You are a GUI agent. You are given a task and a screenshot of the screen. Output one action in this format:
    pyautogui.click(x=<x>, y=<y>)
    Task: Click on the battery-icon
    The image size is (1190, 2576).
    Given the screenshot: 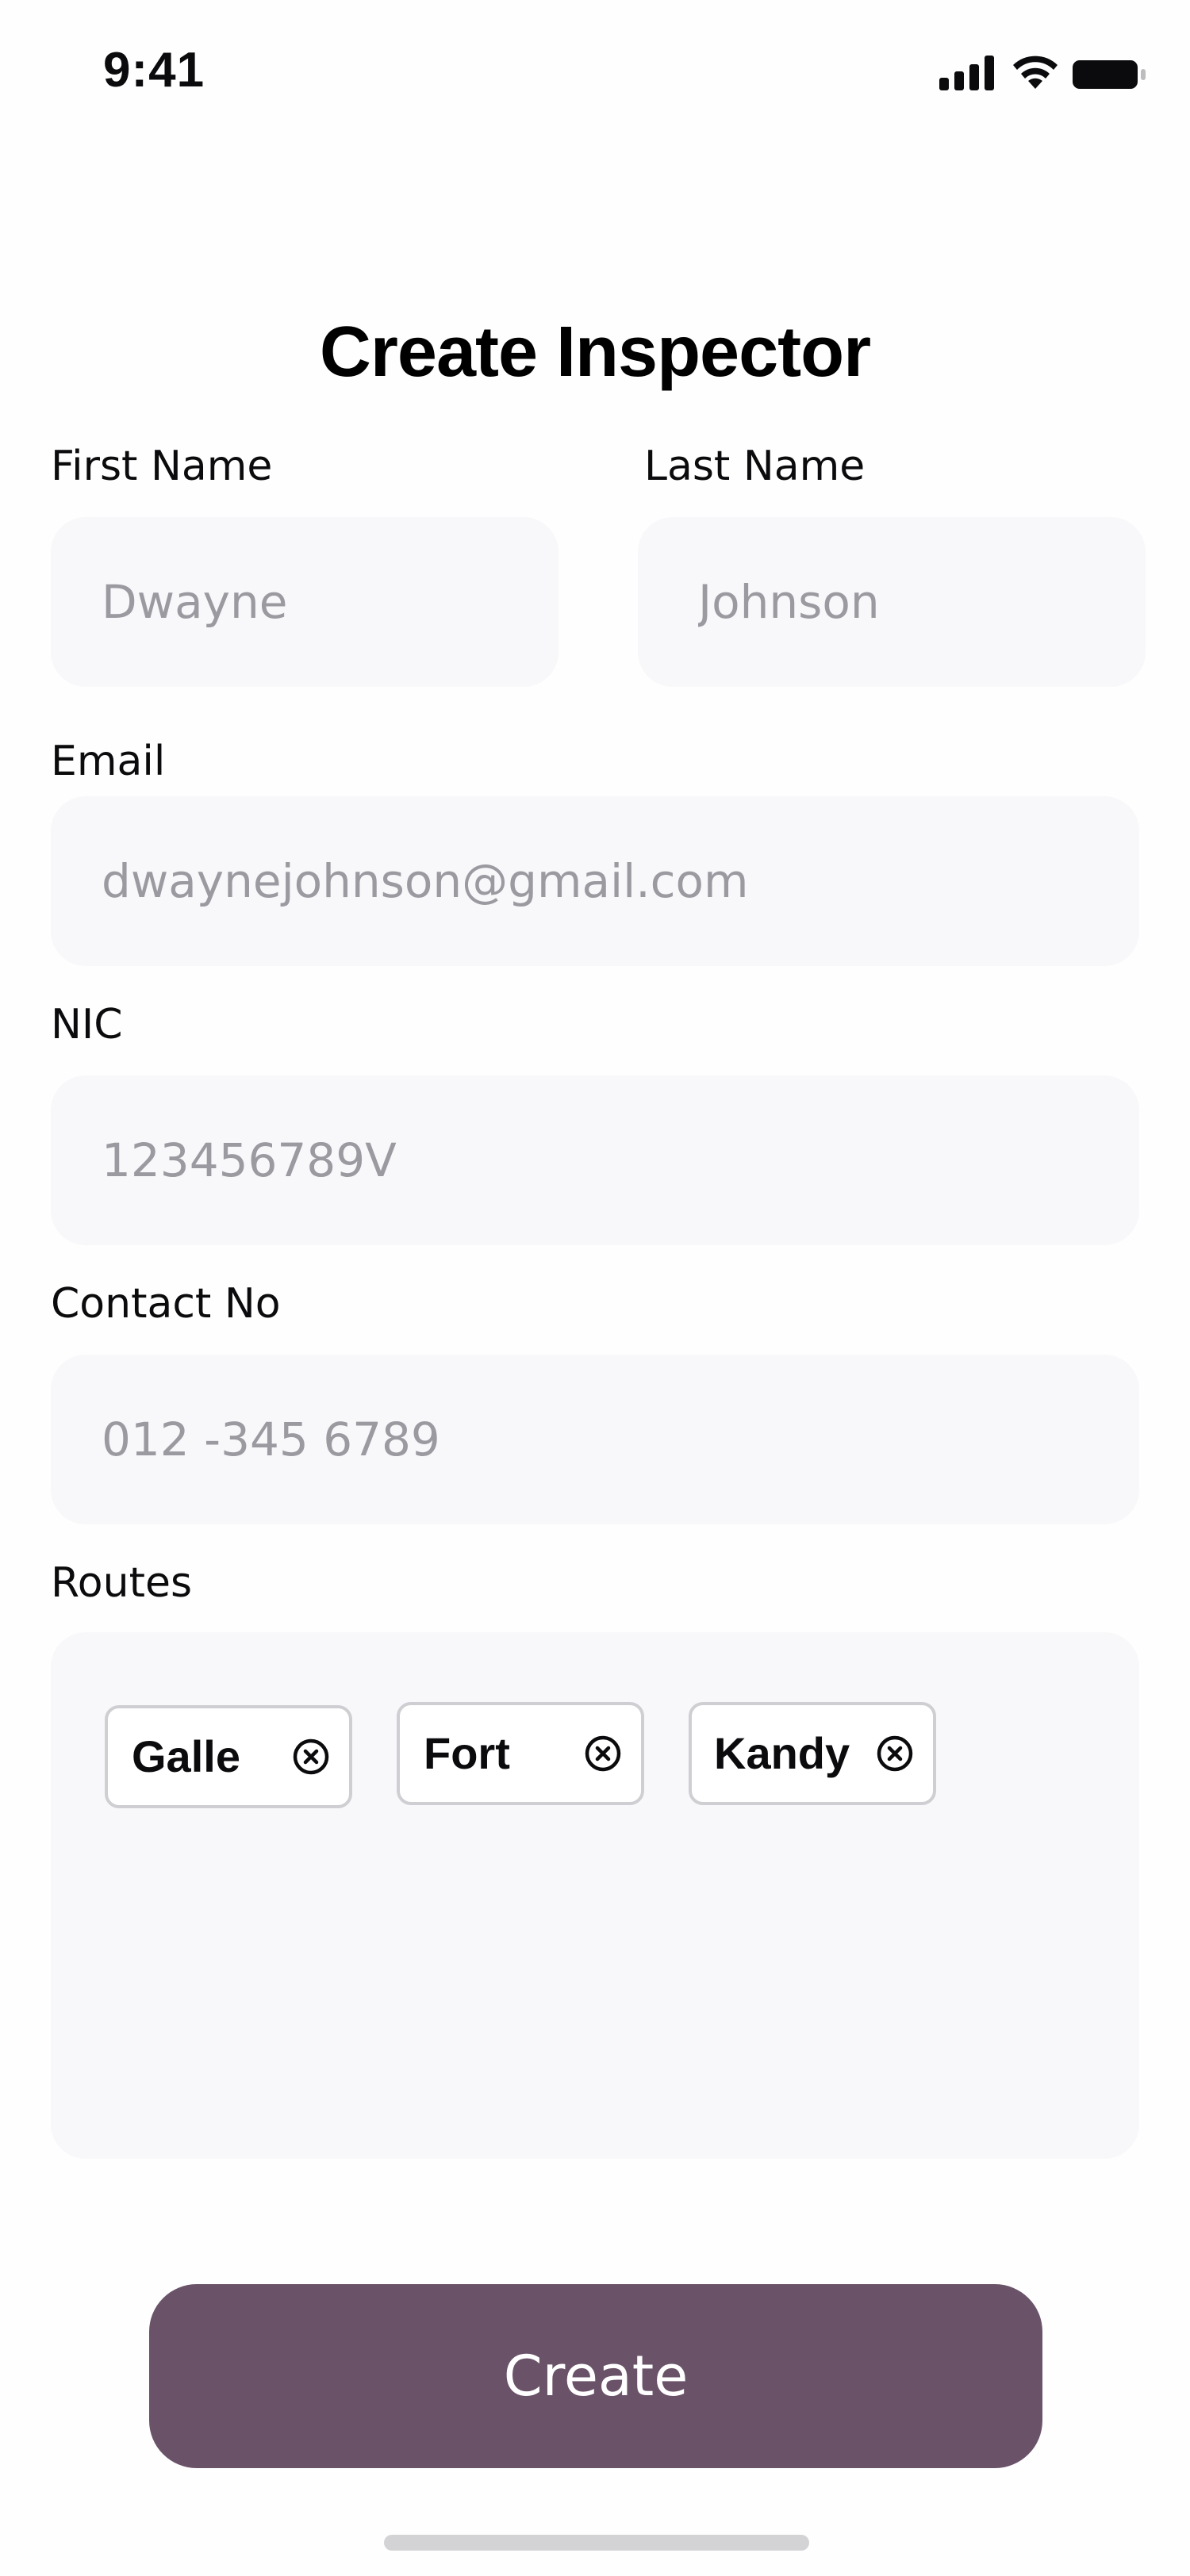 What is the action you would take?
    pyautogui.click(x=1109, y=74)
    